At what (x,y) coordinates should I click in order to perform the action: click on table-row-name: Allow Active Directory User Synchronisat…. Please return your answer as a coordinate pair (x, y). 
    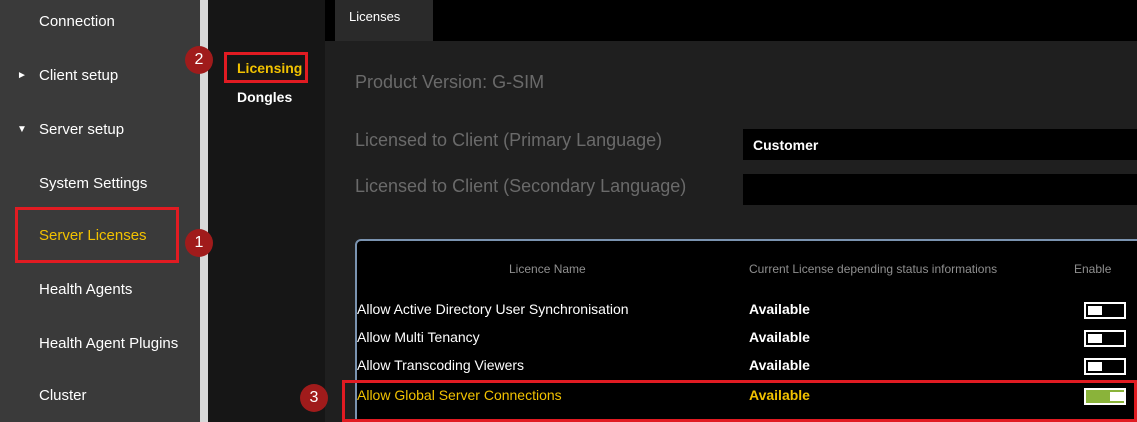
    Looking at the image, I should click on (493, 309).